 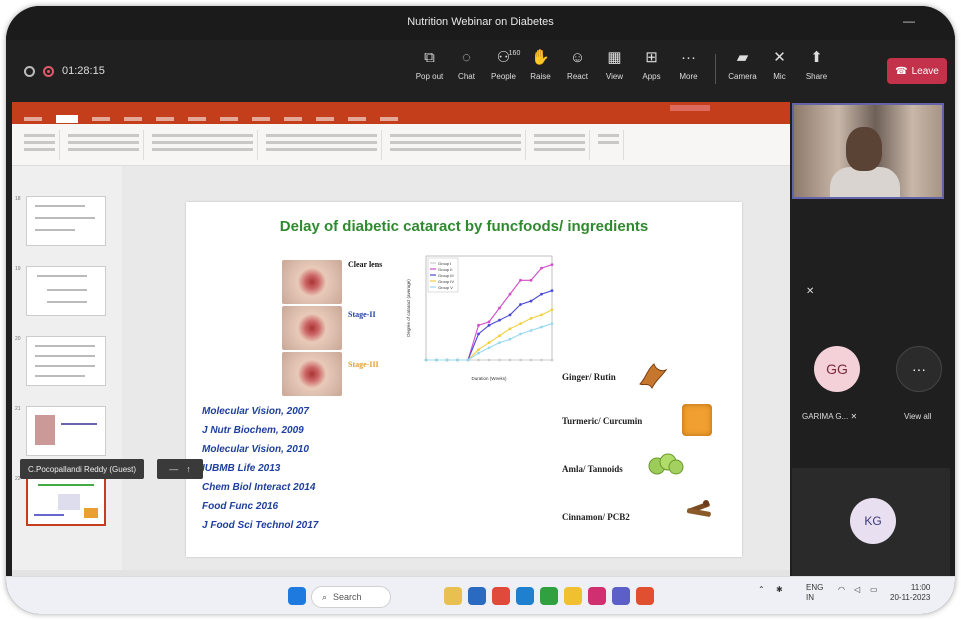 What do you see at coordinates (503, 76) in the screenshot?
I see `tool-label: People` at bounding box center [503, 76].